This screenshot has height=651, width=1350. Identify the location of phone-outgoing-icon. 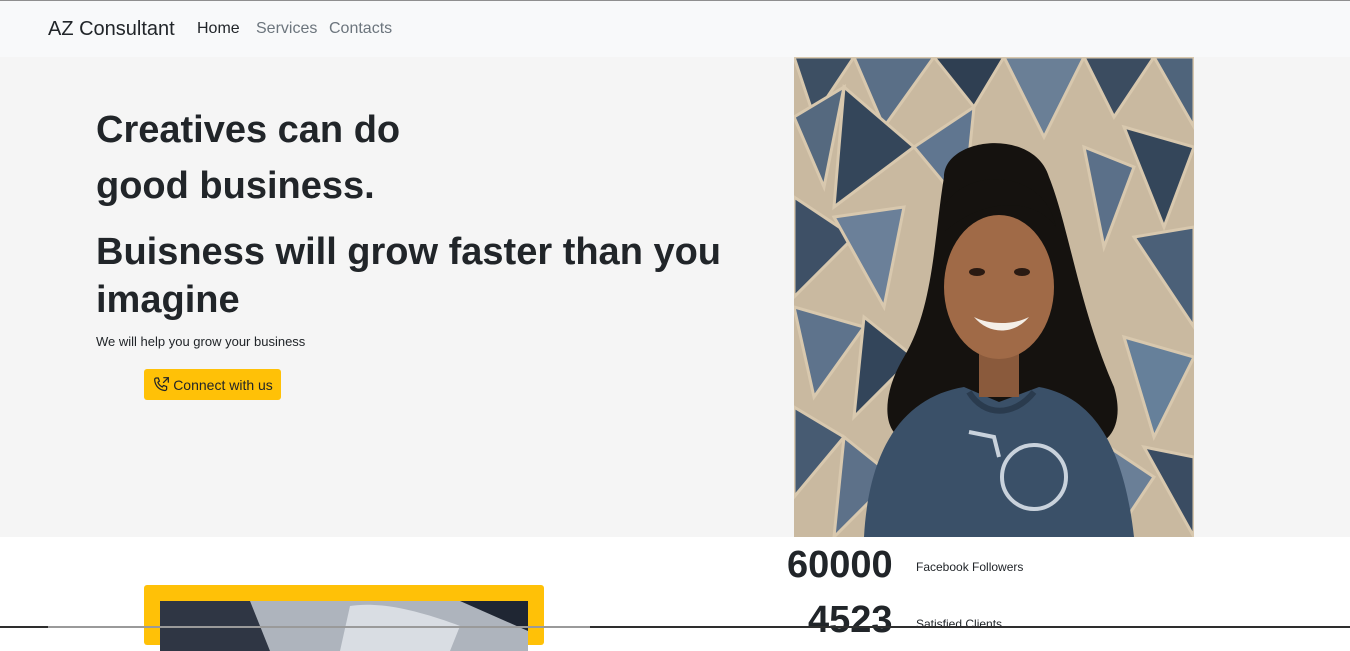
(162, 383).